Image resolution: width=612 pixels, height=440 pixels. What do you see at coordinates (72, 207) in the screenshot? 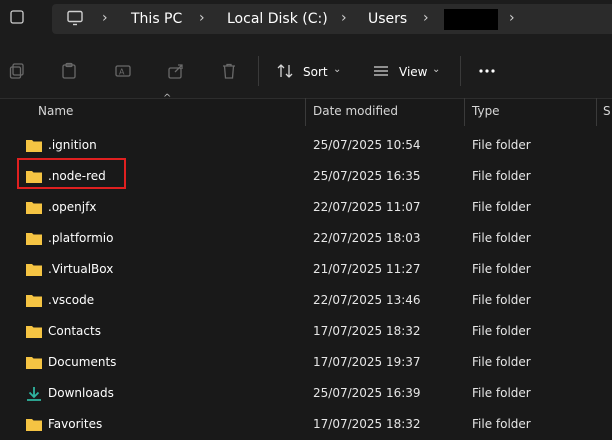
I see `file-name: .openjfx` at bounding box center [72, 207].